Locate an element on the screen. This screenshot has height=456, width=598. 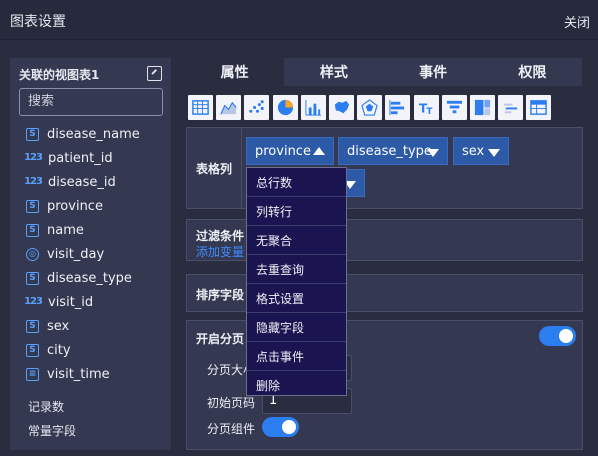
field-name: visit_time is located at coordinates (78, 374).